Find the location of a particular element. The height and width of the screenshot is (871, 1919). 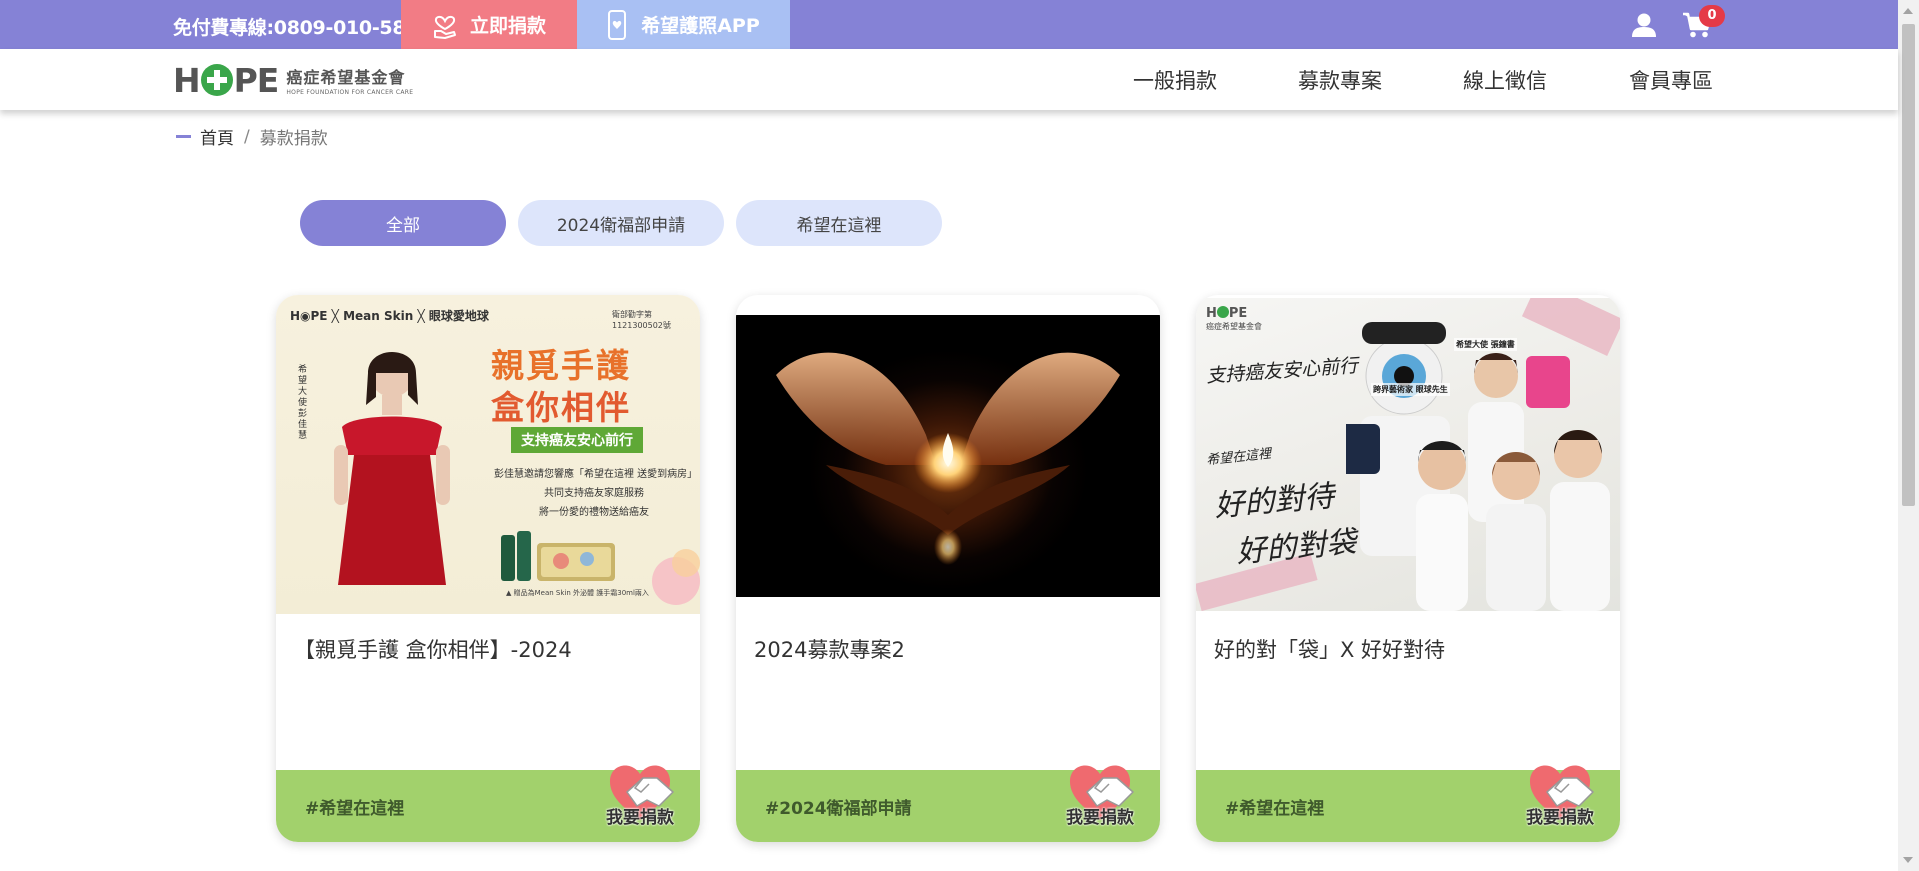

hope-app-label: 希望護照APP is located at coordinates (700, 26).